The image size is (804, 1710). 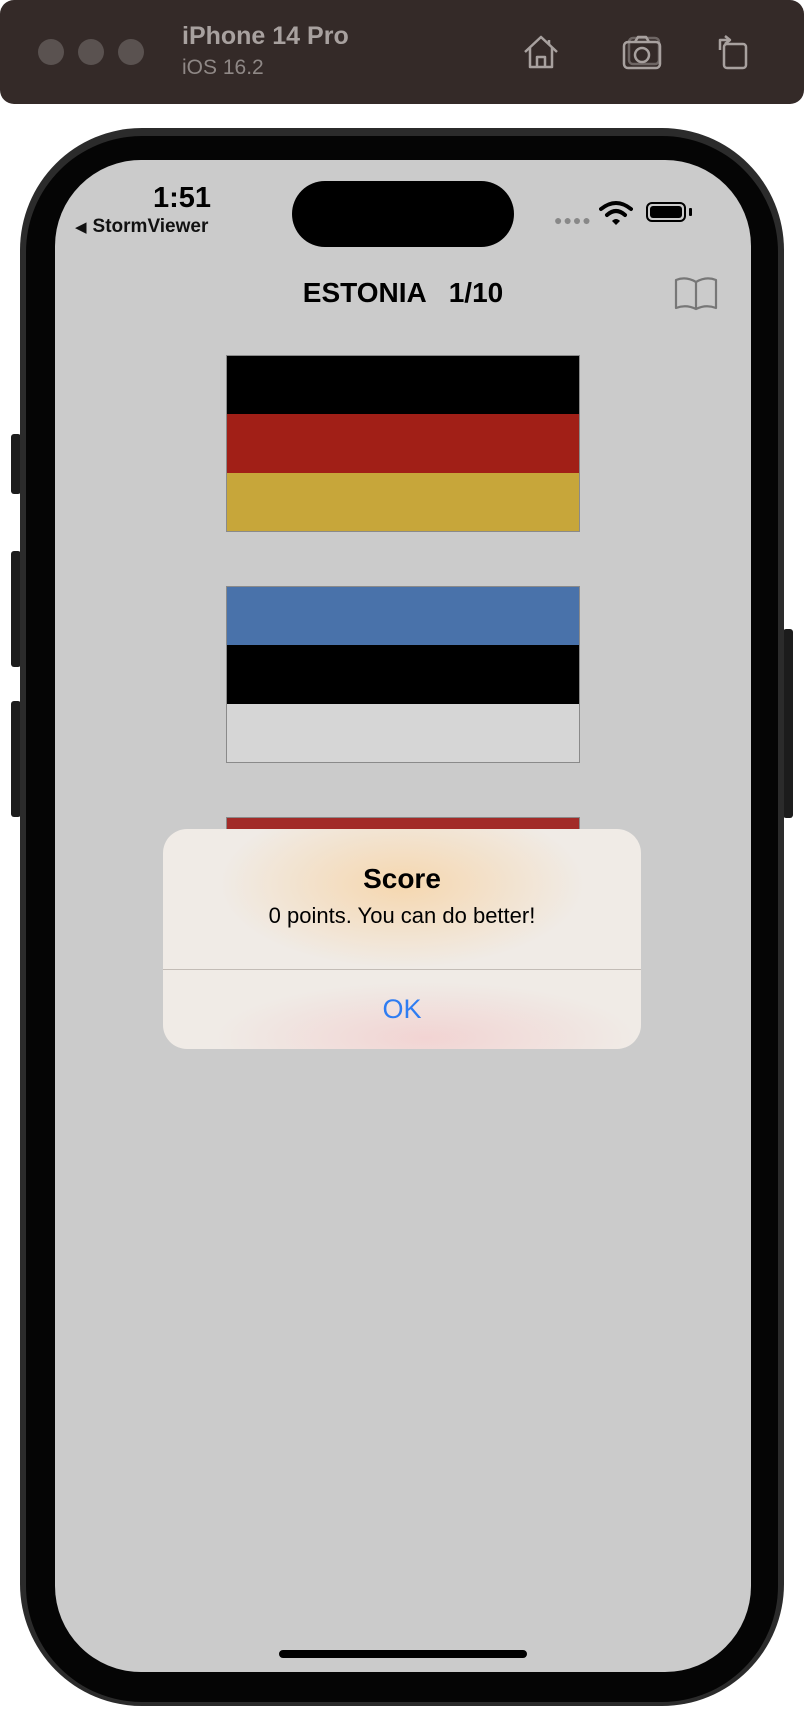 I want to click on back-arrow-icon: ◀, so click(x=81, y=227).